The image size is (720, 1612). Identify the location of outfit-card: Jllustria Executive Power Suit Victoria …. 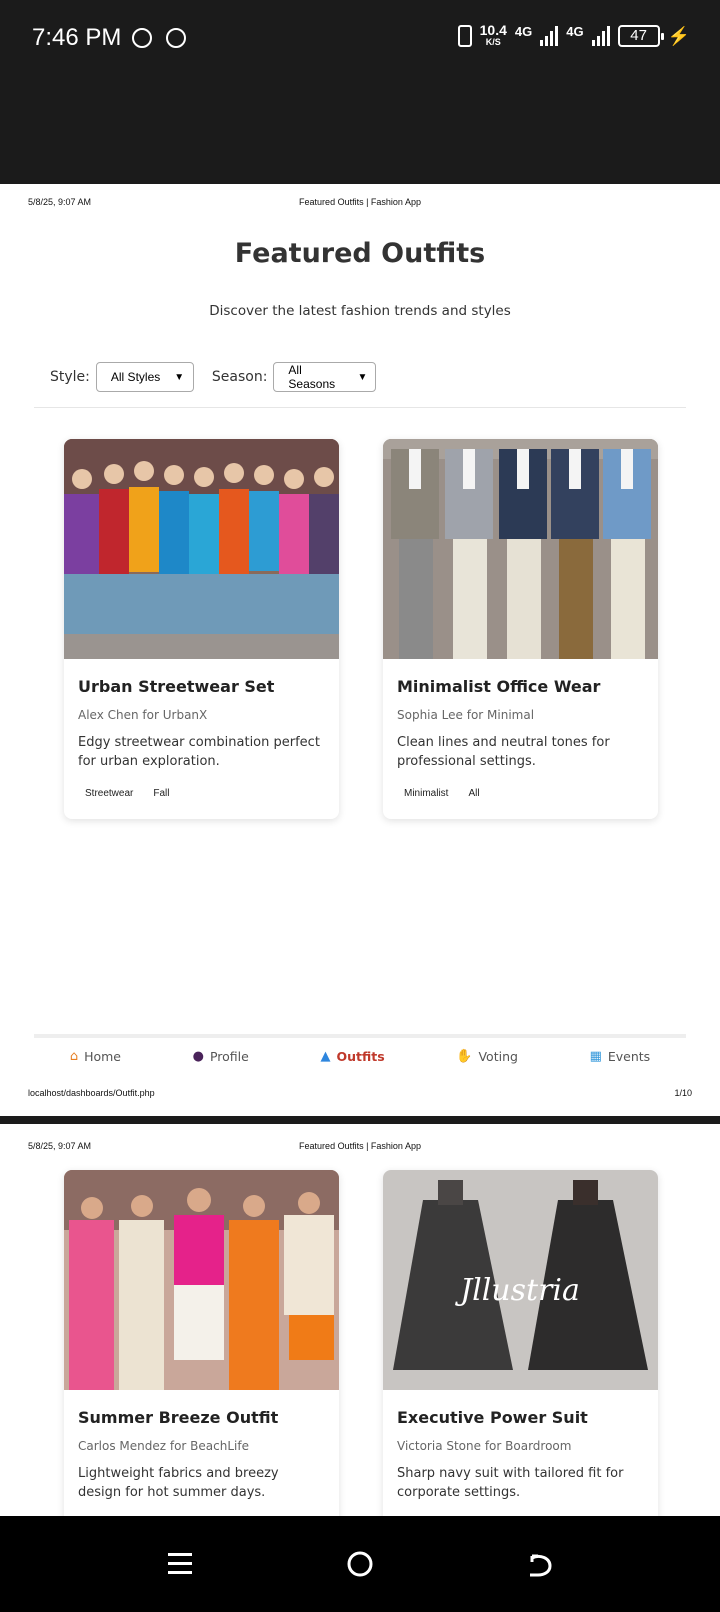
(520, 1350).